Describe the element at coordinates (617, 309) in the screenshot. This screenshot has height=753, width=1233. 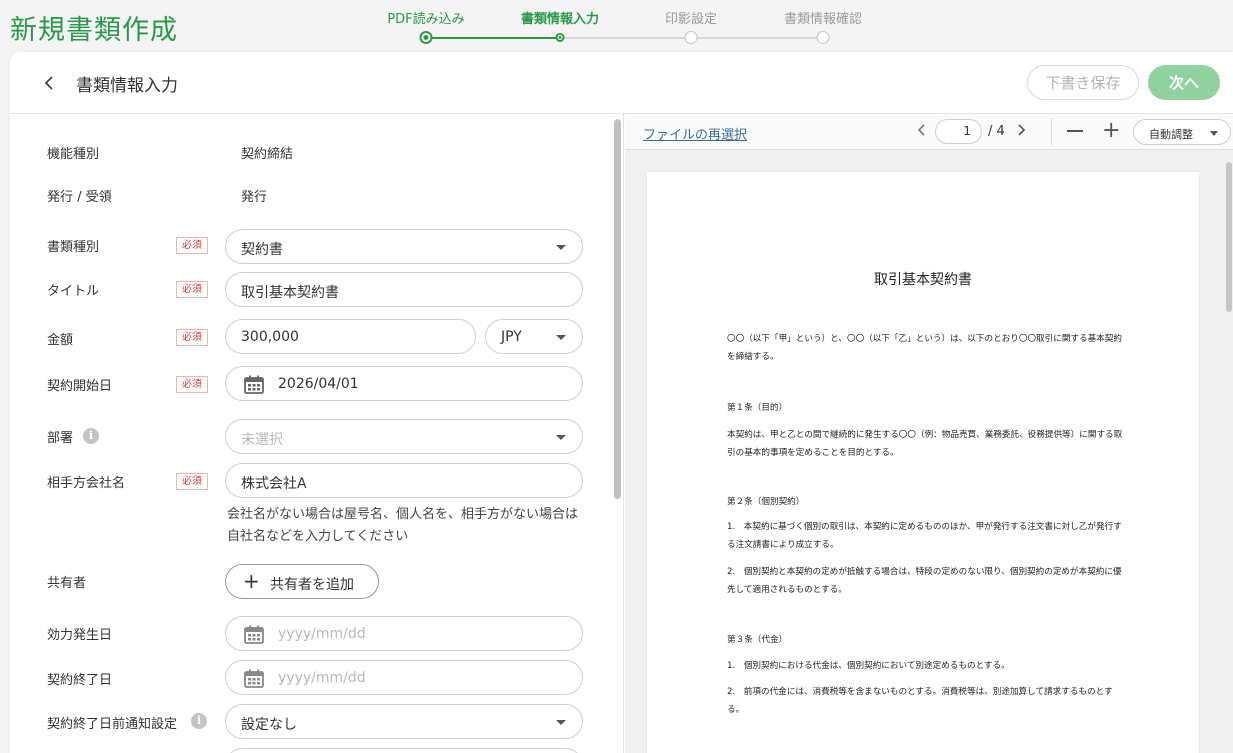
I see `form-scrollbar` at that location.